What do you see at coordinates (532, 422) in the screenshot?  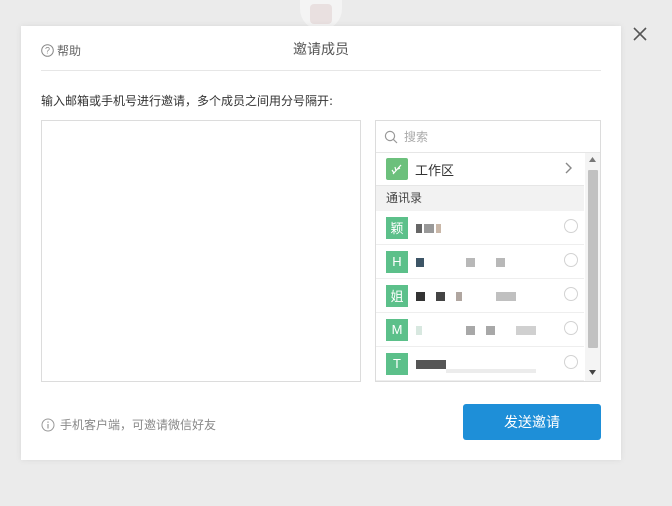 I see `send-invite-button: 发送邀请` at bounding box center [532, 422].